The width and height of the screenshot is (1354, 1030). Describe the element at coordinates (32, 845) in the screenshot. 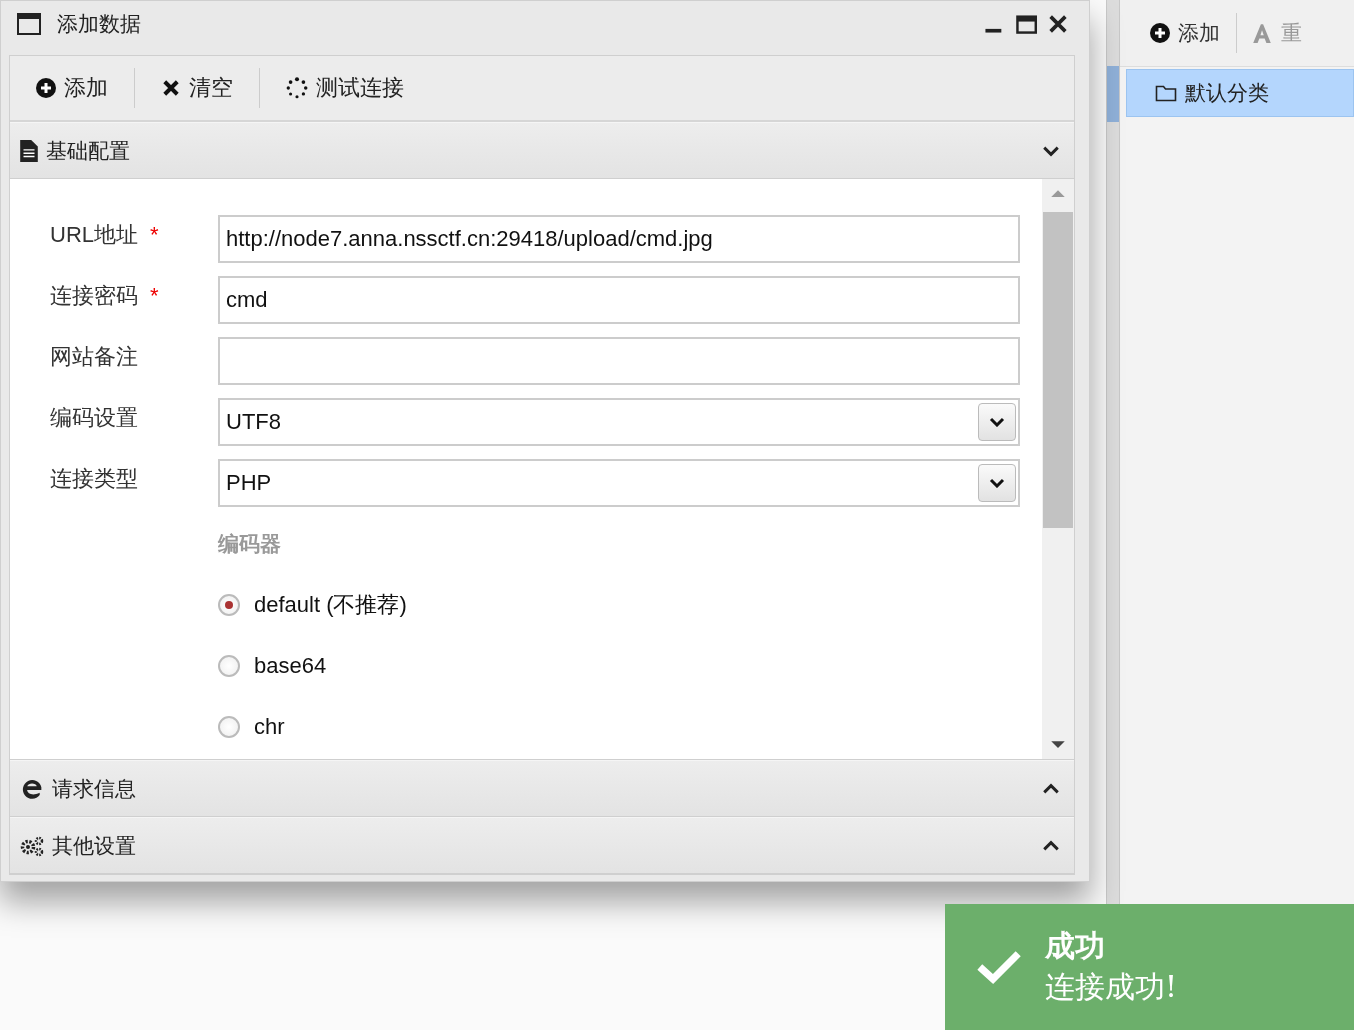

I see `gears-icon` at that location.